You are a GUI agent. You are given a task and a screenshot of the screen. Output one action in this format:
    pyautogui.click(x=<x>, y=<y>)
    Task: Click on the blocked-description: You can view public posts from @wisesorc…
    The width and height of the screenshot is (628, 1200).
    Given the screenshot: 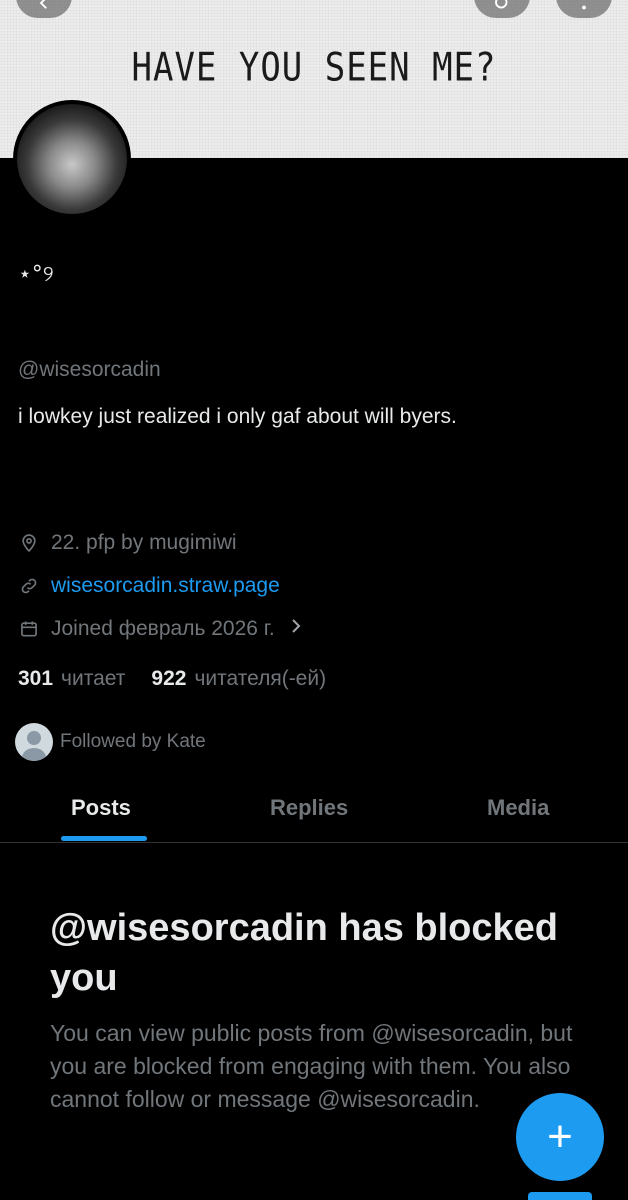 What is the action you would take?
    pyautogui.click(x=311, y=1066)
    